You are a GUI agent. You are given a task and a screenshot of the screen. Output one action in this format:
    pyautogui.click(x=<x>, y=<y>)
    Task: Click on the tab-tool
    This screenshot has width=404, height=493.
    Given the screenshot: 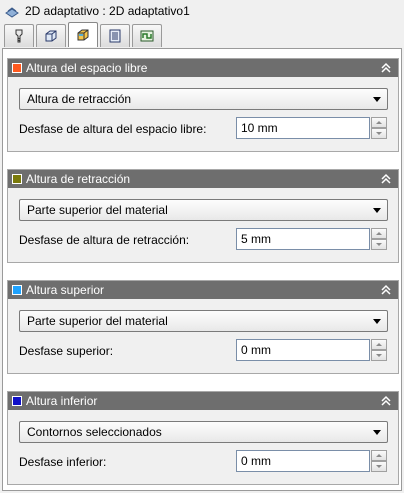 What is the action you would take?
    pyautogui.click(x=19, y=35)
    